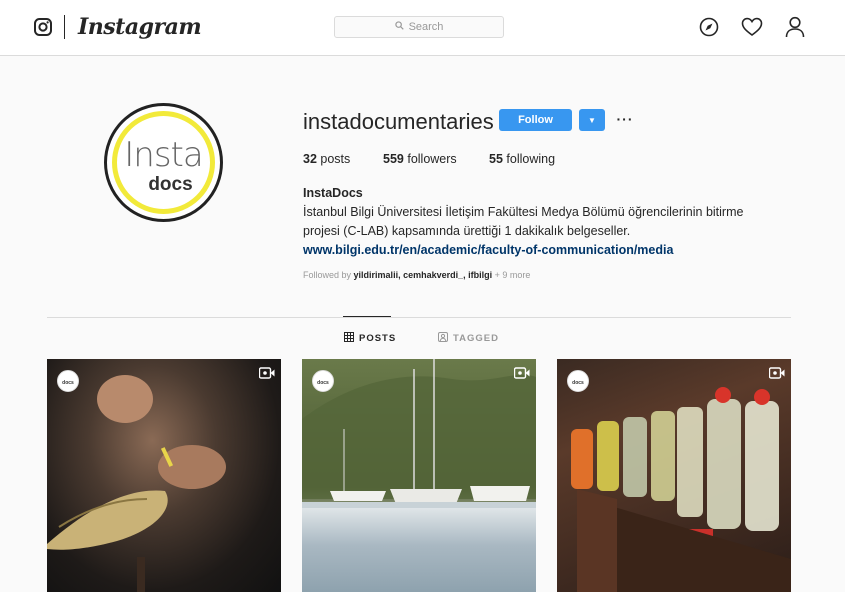  I want to click on profile-avatar: Insta docs, so click(163, 162).